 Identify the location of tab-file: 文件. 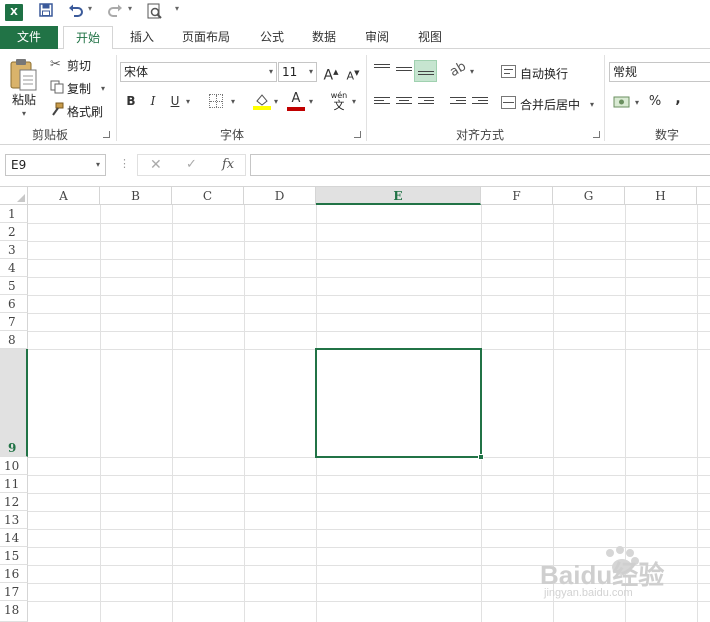
(29, 37).